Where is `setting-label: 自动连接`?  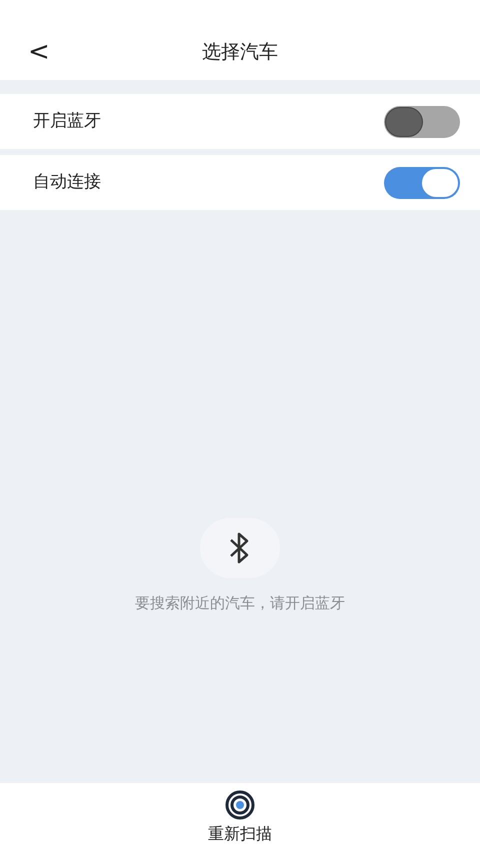
setting-label: 自动连接 is located at coordinates (67, 182).